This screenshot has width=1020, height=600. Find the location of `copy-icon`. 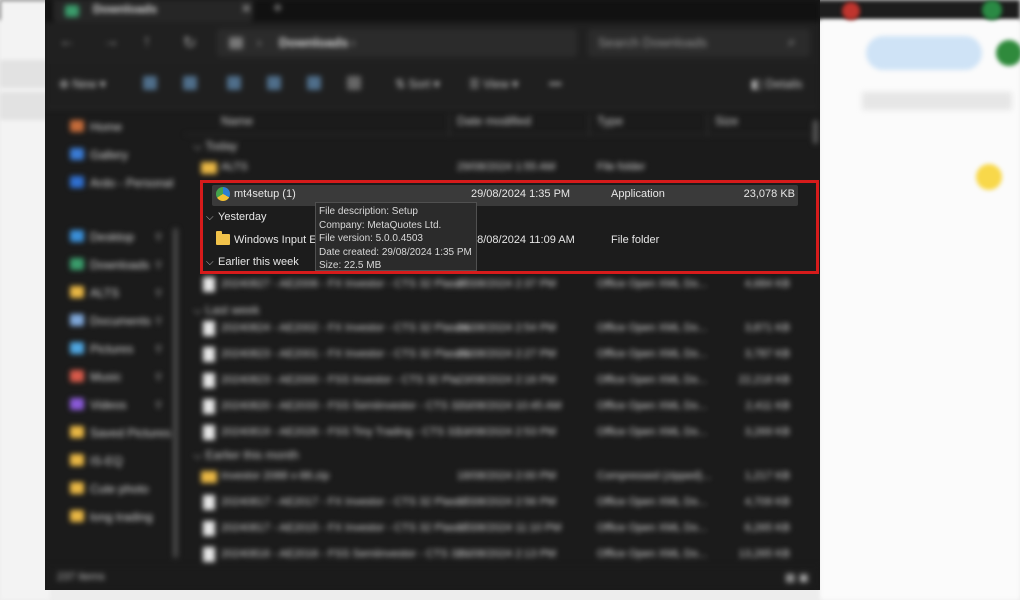

copy-icon is located at coordinates (190, 83).